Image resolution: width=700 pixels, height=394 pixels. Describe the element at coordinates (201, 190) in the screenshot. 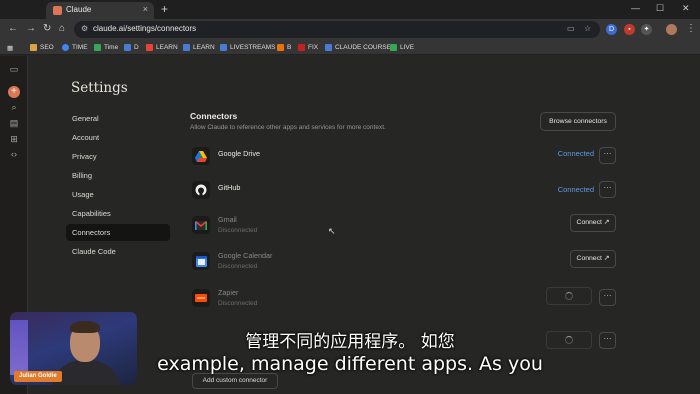

I see `github-icon` at that location.